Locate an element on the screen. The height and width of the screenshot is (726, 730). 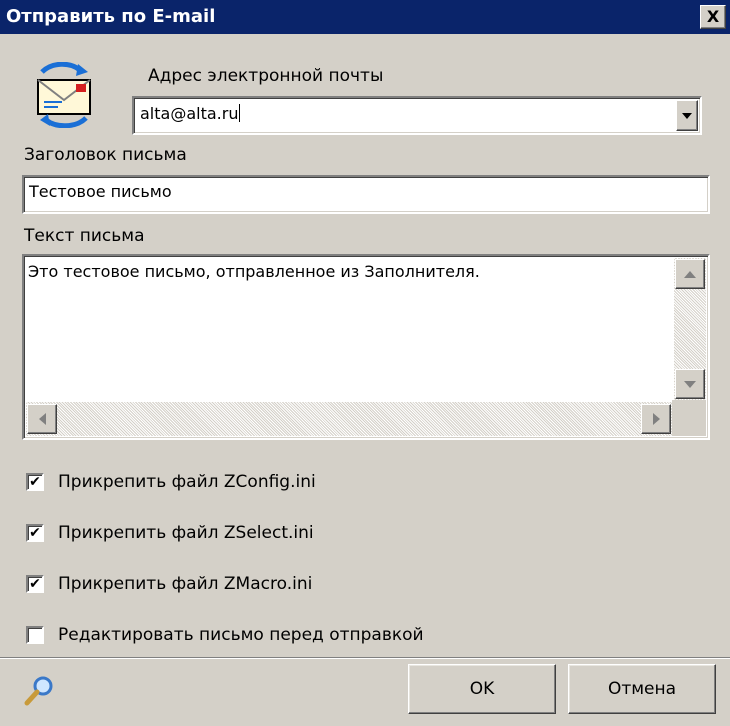
close-button: X is located at coordinates (713, 17).